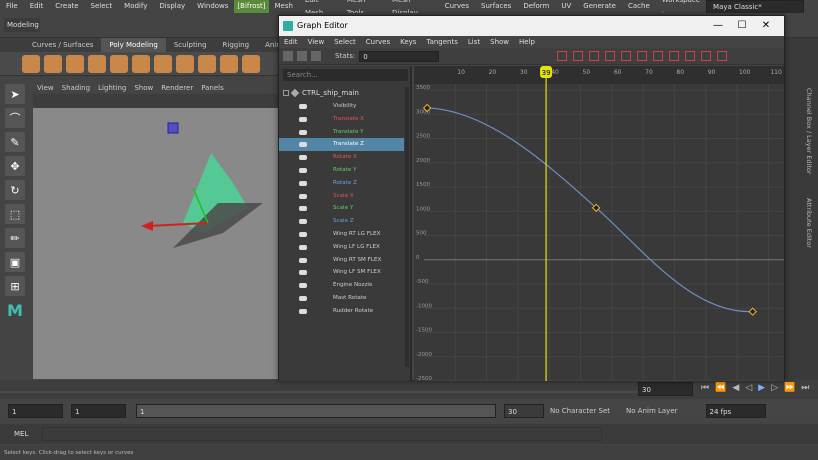  What do you see at coordinates (674, 56) in the screenshot?
I see `break-tangents-icon` at bounding box center [674, 56].